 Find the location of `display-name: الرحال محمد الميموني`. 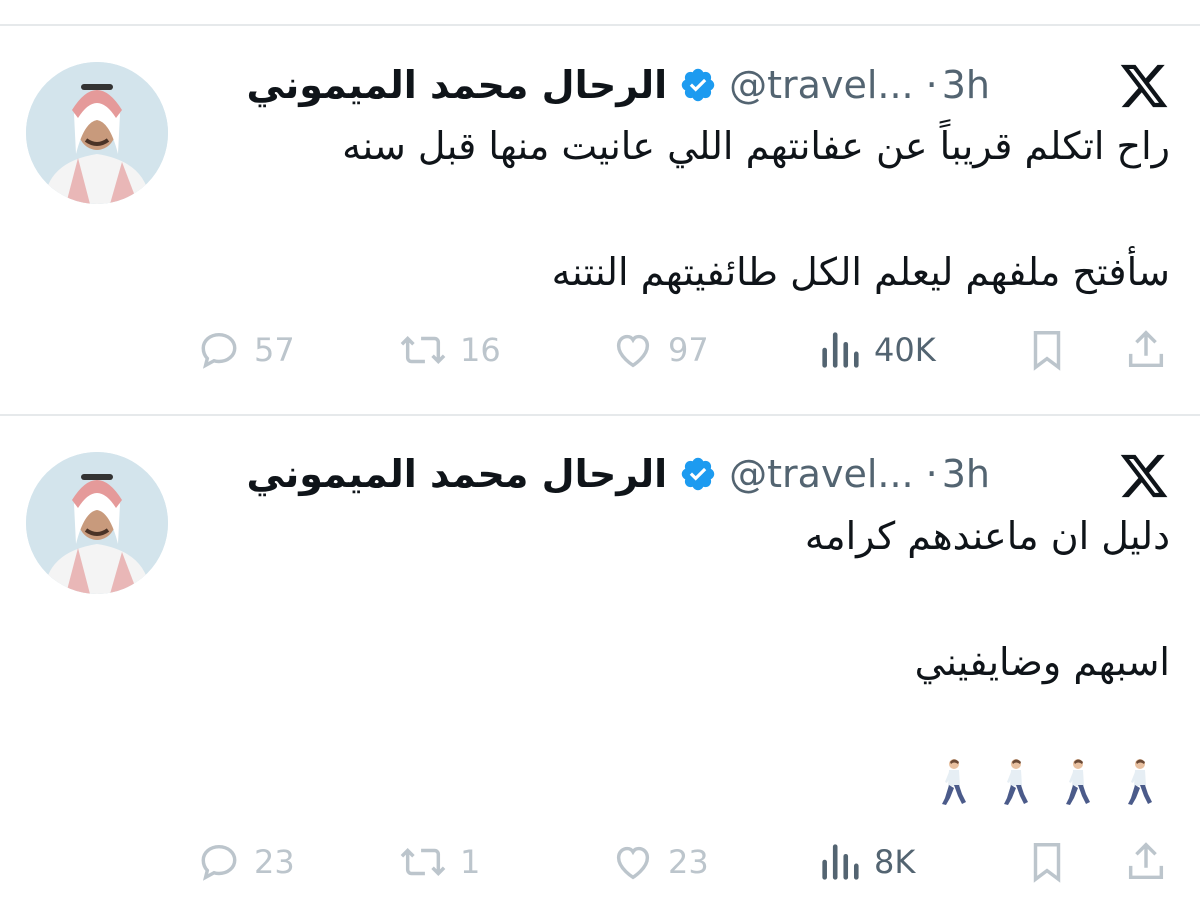

display-name: الرحال محمد الميموني is located at coordinates (457, 474).